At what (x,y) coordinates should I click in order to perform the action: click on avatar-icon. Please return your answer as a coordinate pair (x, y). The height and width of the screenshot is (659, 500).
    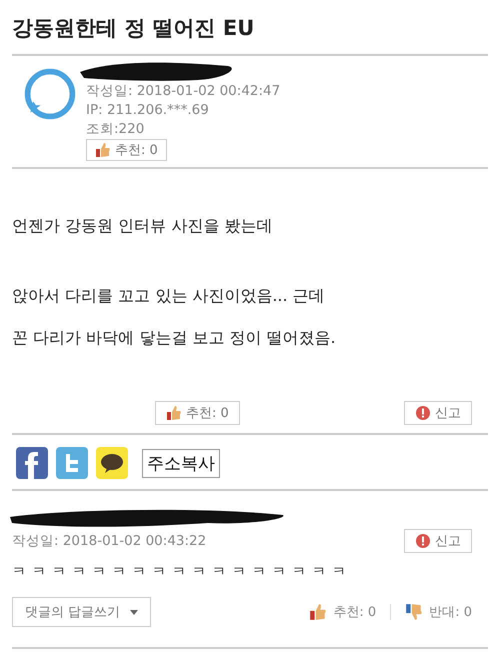
    Looking at the image, I should click on (50, 94).